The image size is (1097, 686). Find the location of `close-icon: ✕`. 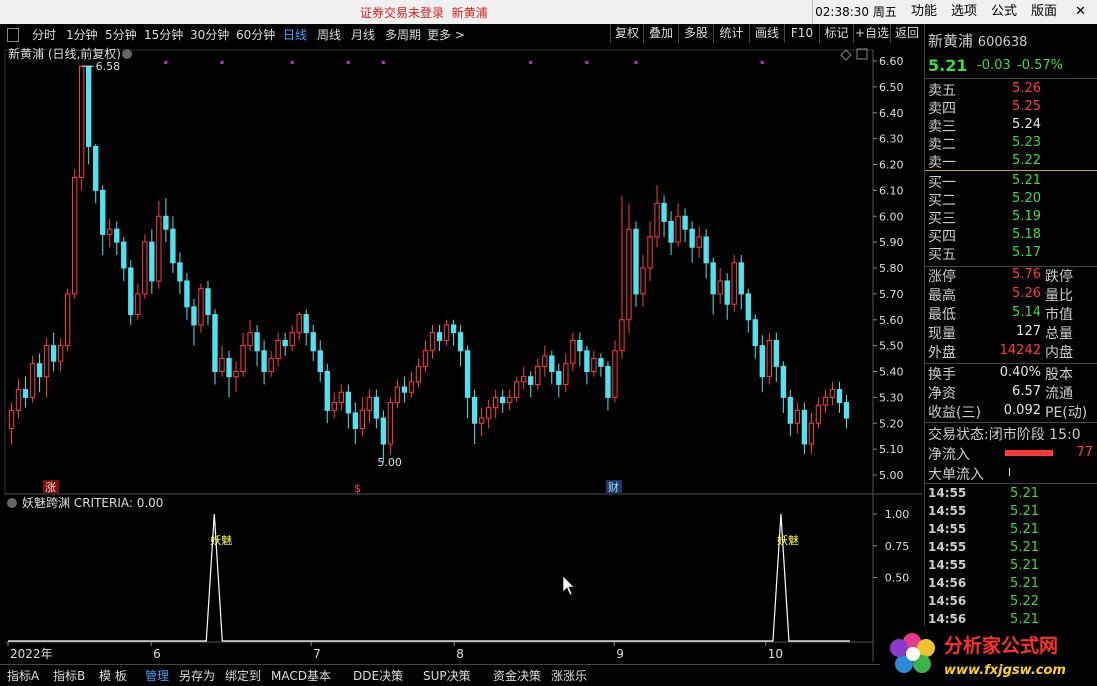

close-icon: ✕ is located at coordinates (1080, 12).